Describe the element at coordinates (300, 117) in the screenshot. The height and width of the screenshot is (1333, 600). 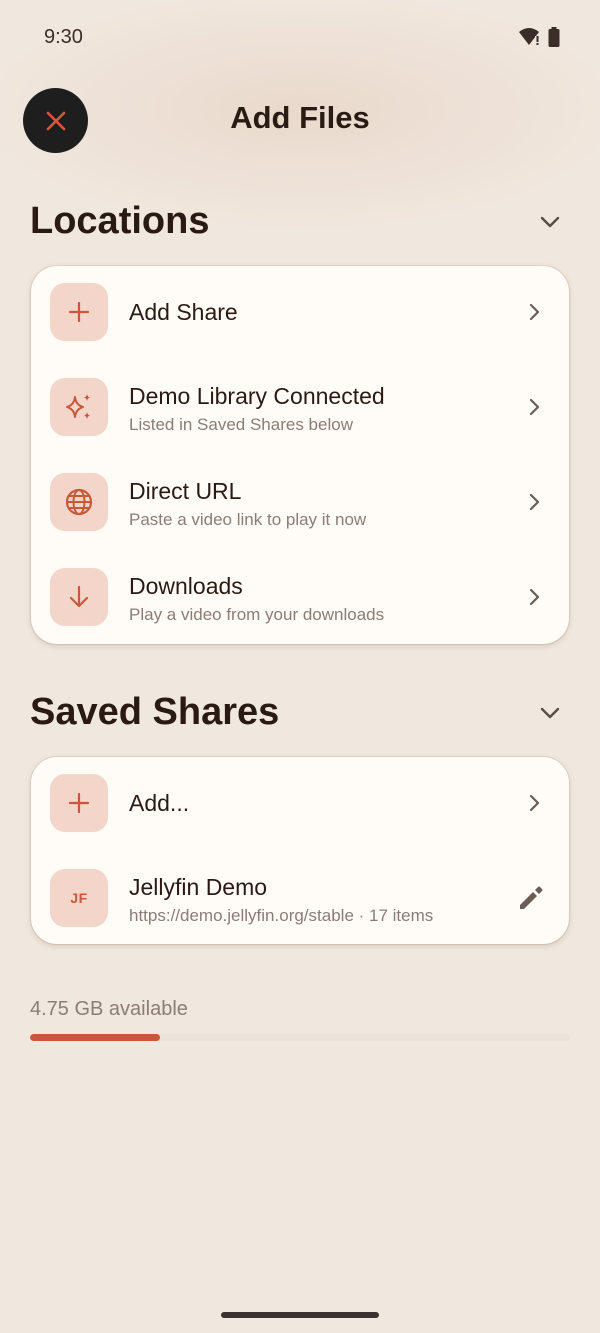
I see `page-title: Add Files` at that location.